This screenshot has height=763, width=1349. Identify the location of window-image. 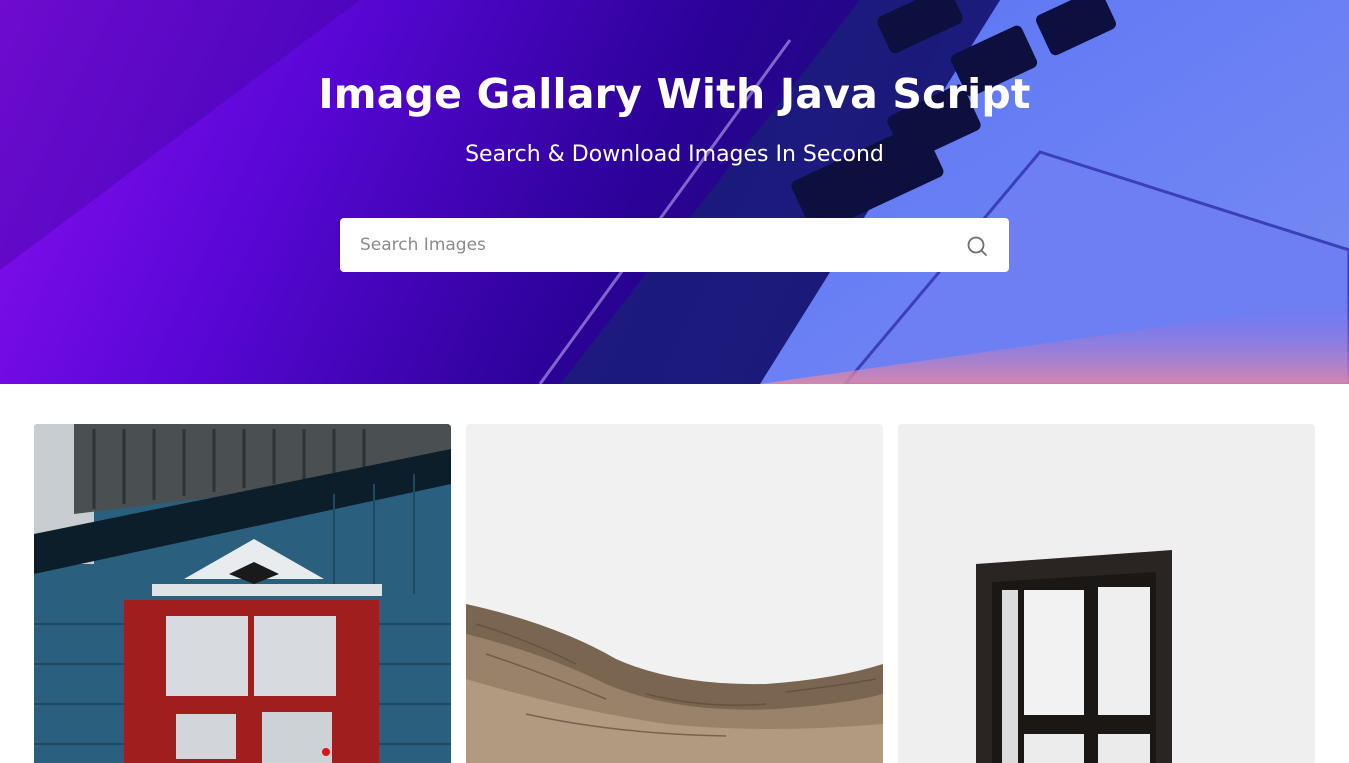
(1106, 593).